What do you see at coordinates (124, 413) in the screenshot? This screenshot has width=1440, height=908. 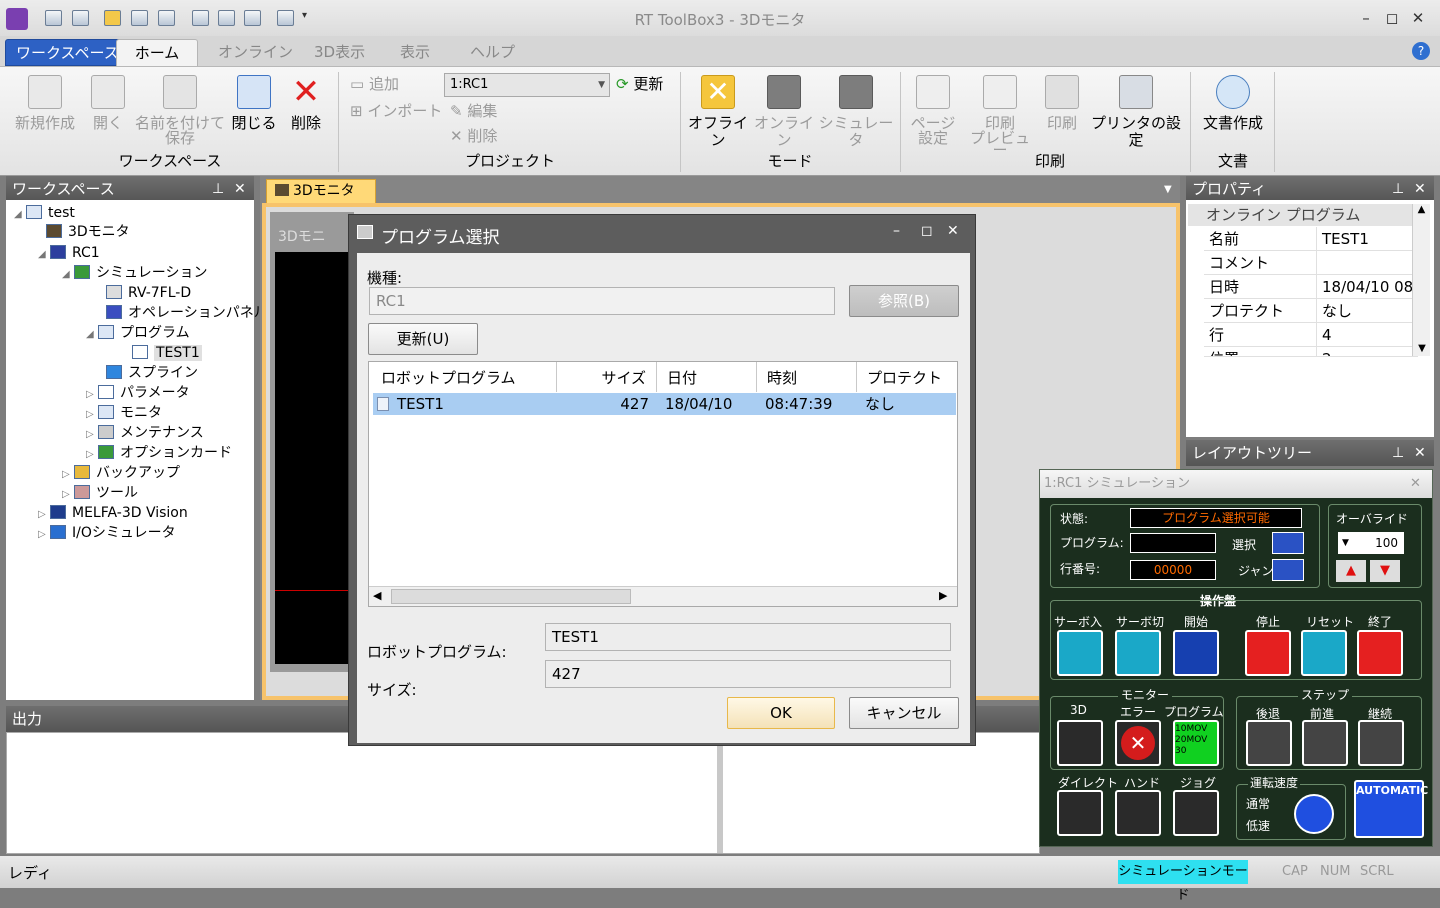 I see `tree-item-monitor: ▷ モニタ` at bounding box center [124, 413].